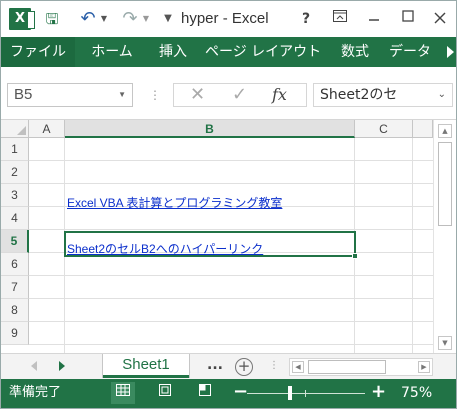  What do you see at coordinates (274, 365) in the screenshot?
I see `tab-split-handle-icon: ⋮` at bounding box center [274, 365].